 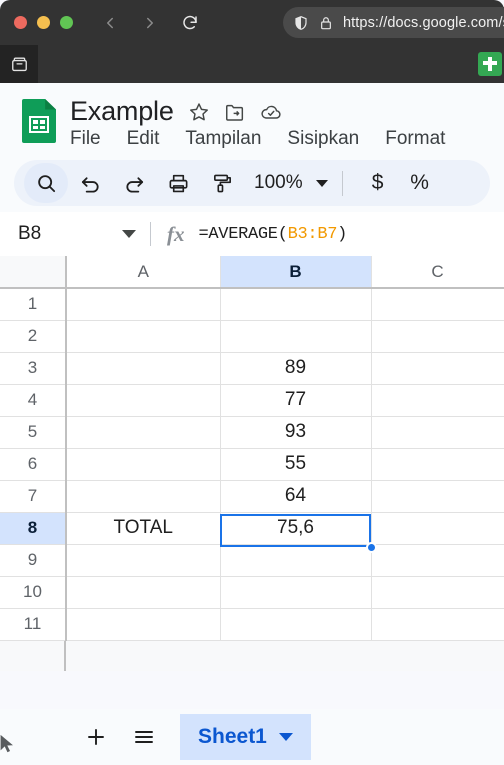 I want to click on formula-prefix: =AVERAGE(, so click(x=243, y=234).